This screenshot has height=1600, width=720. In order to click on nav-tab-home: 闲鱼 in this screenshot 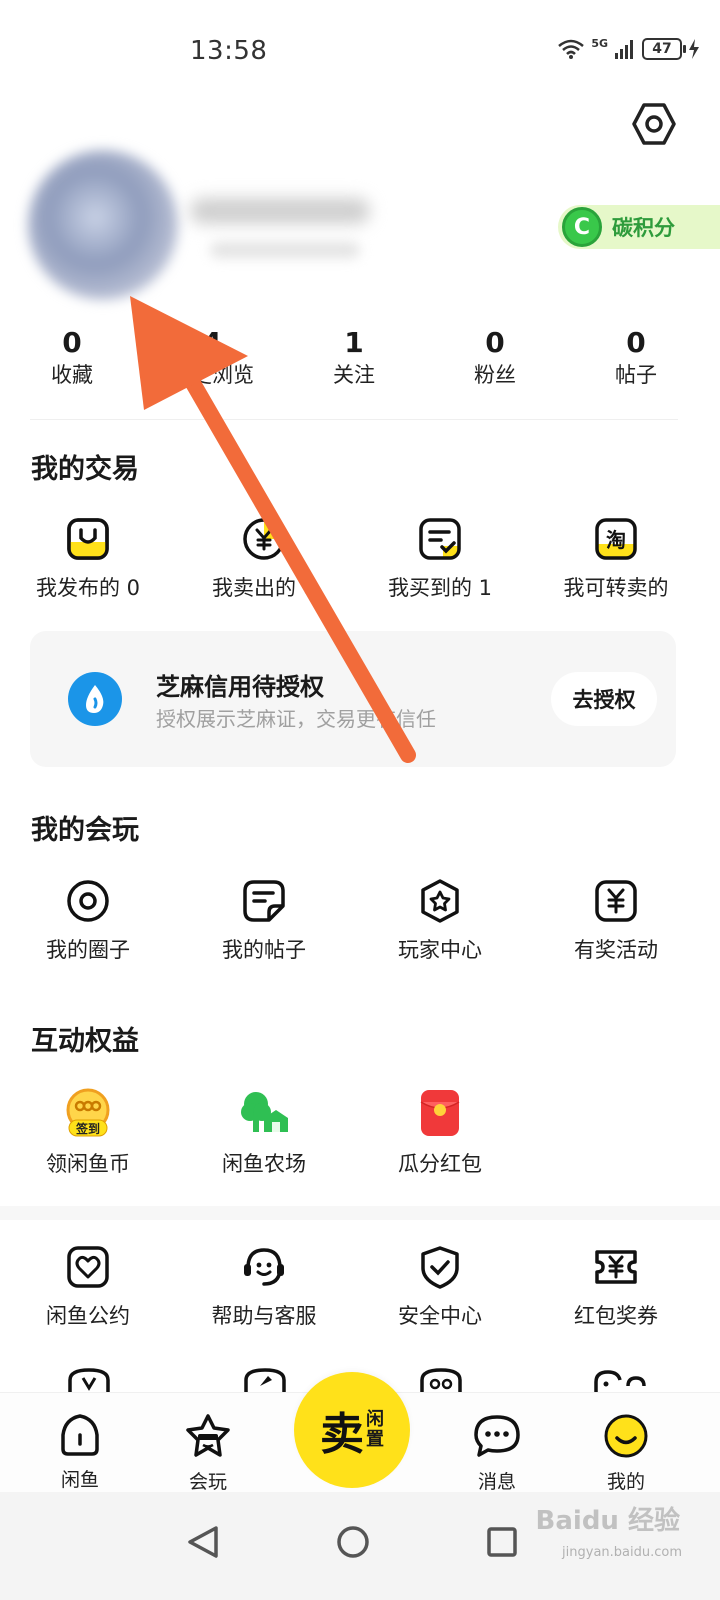, I will do `click(80, 1452)`.